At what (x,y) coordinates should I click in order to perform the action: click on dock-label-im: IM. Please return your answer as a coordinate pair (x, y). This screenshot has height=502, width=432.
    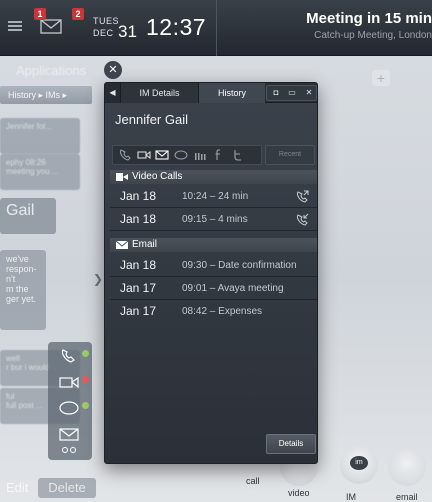
    Looking at the image, I should click on (351, 497).